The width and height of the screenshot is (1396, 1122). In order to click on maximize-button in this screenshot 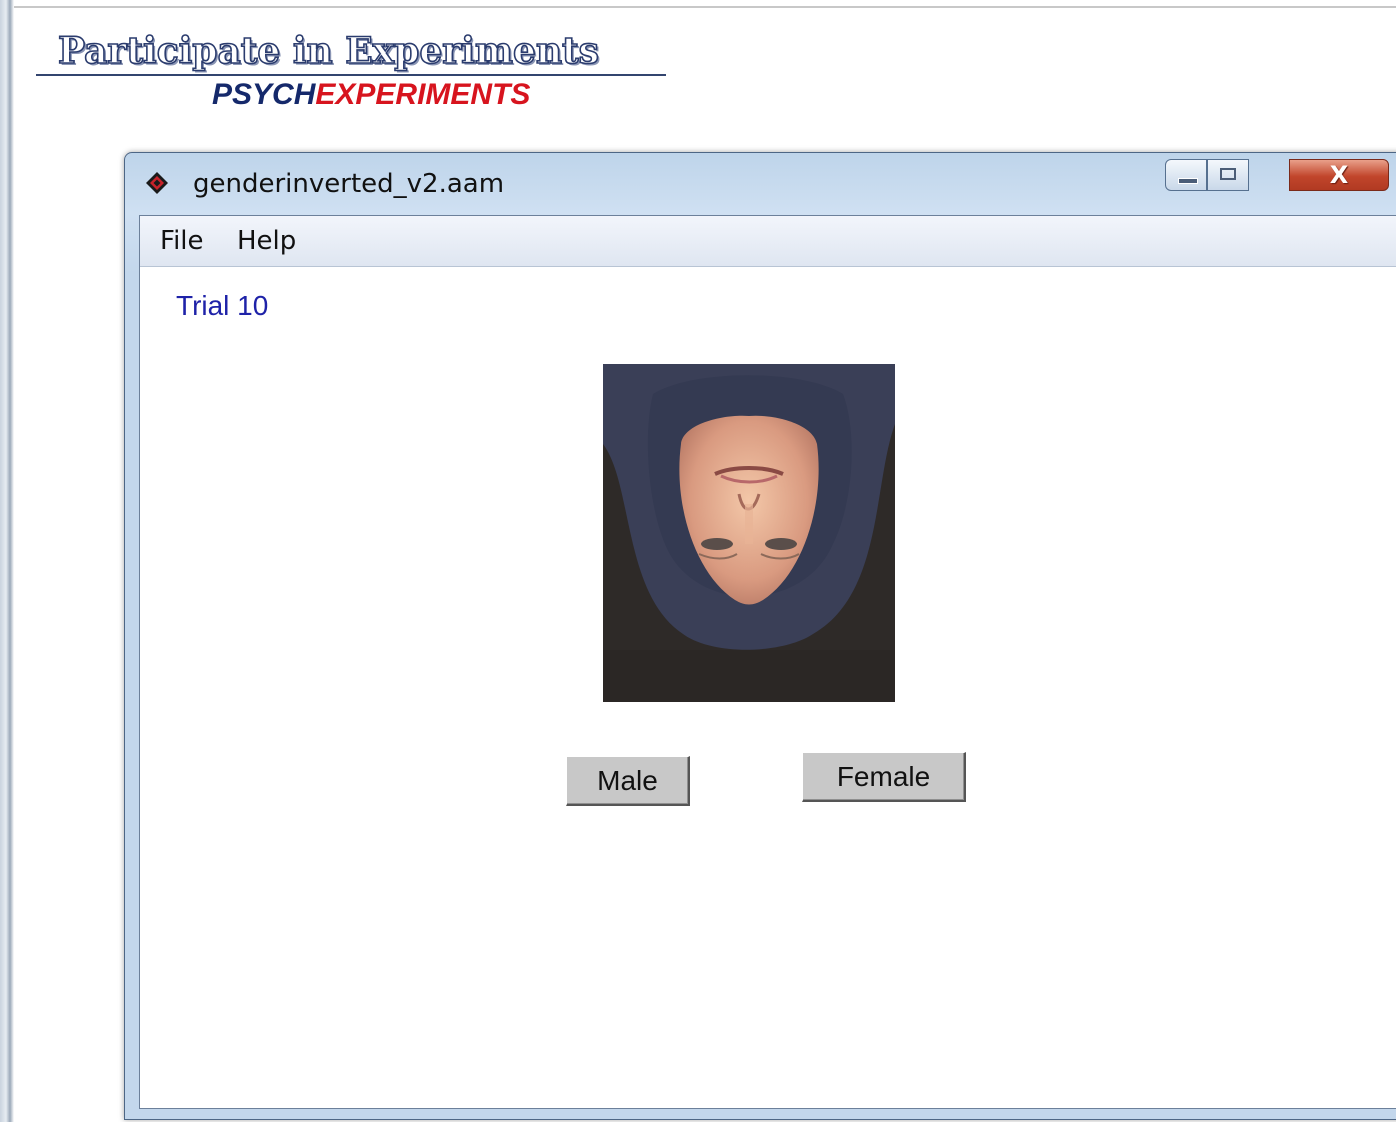, I will do `click(1228, 175)`.